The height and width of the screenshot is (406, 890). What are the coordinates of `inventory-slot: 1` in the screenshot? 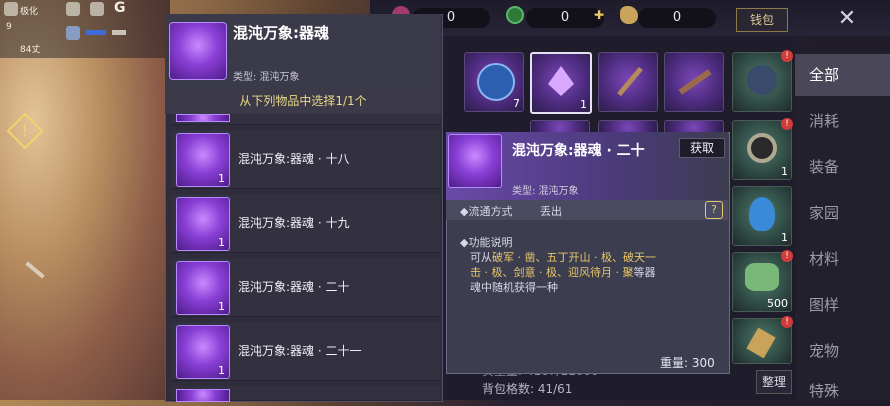 It's located at (762, 216).